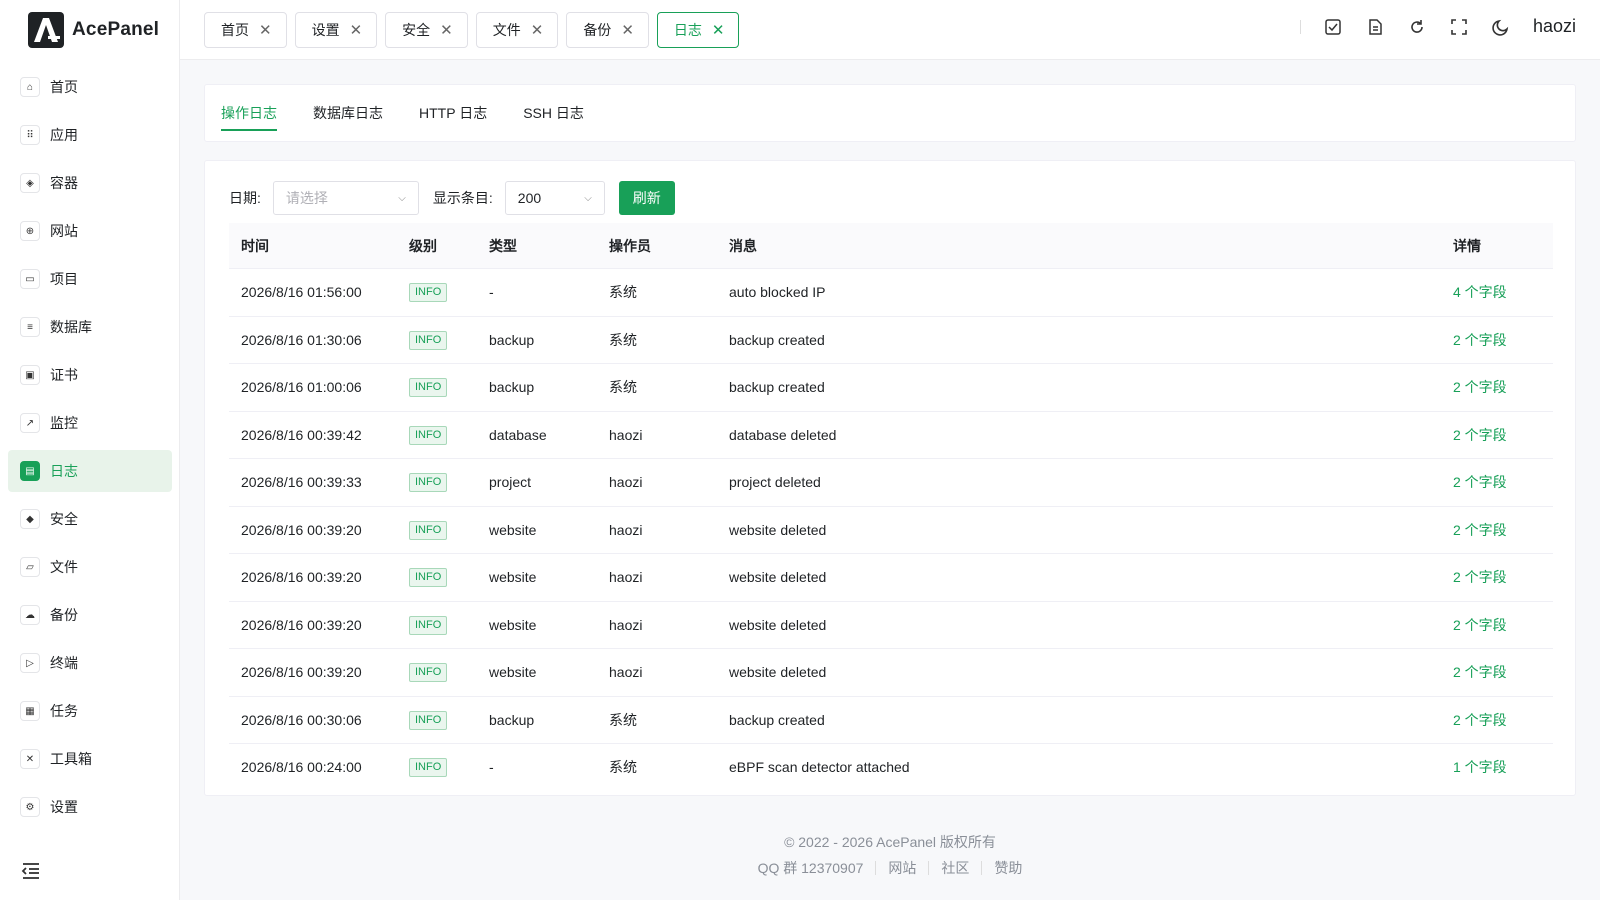 The image size is (1600, 900). What do you see at coordinates (90, 87) in the screenshot?
I see `sidebar-item-0: ⌂ 首页` at bounding box center [90, 87].